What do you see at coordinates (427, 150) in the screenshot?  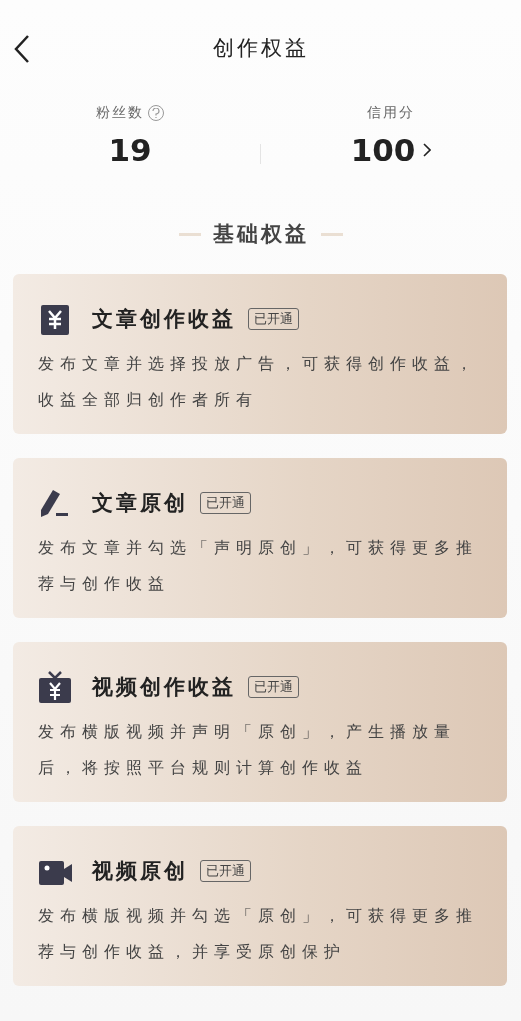 I see `chevron-icon` at bounding box center [427, 150].